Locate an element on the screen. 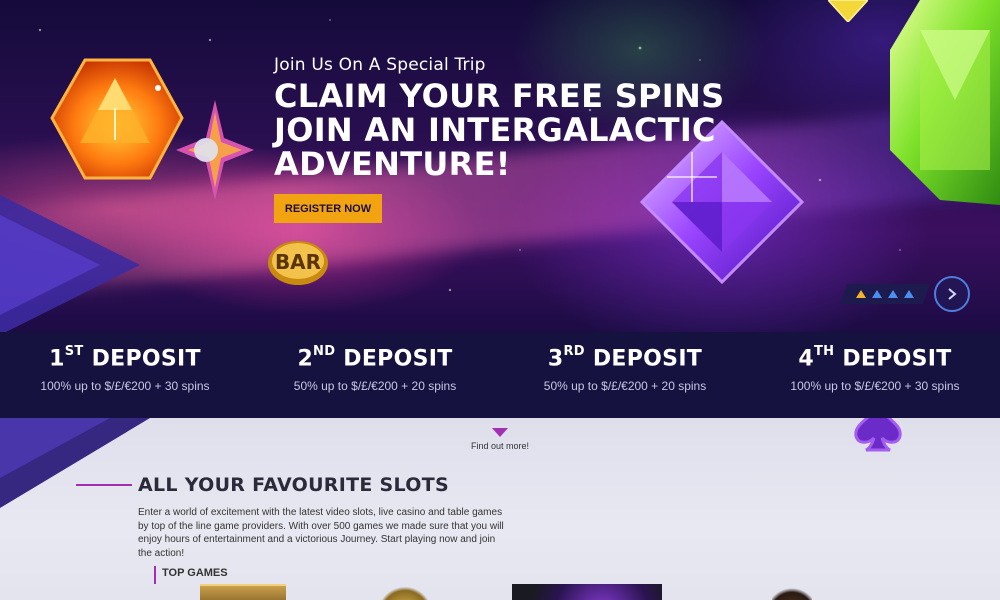 The image size is (1000, 600). caret-down-icon is located at coordinates (500, 432).